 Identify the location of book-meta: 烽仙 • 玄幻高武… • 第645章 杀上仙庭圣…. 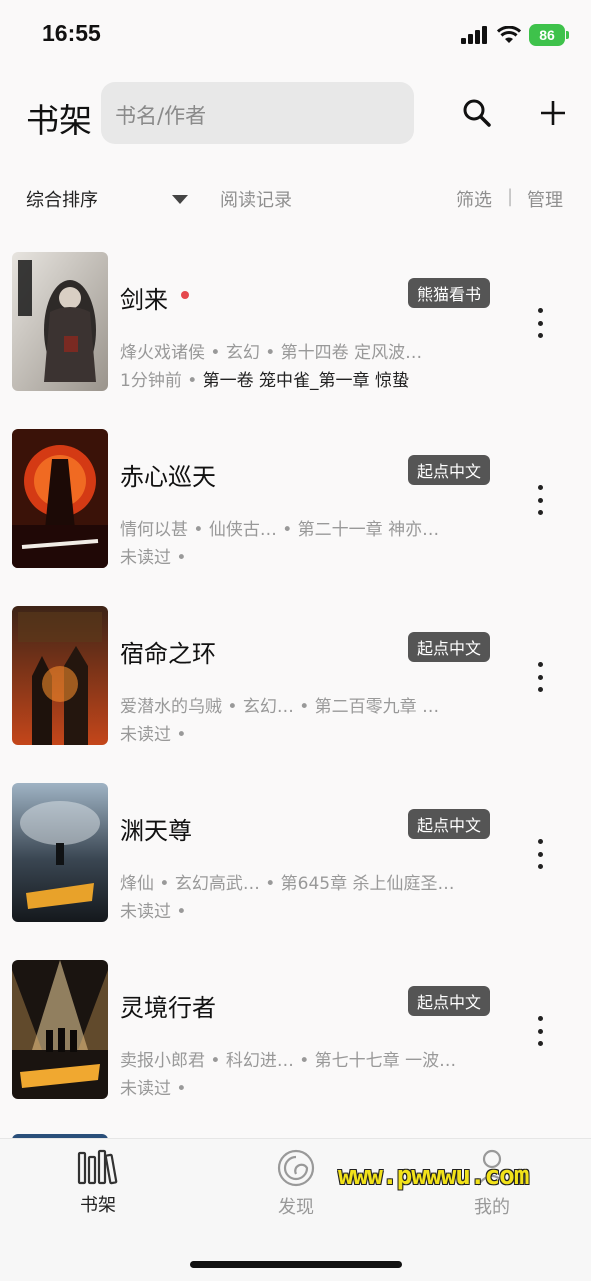
(287, 884).